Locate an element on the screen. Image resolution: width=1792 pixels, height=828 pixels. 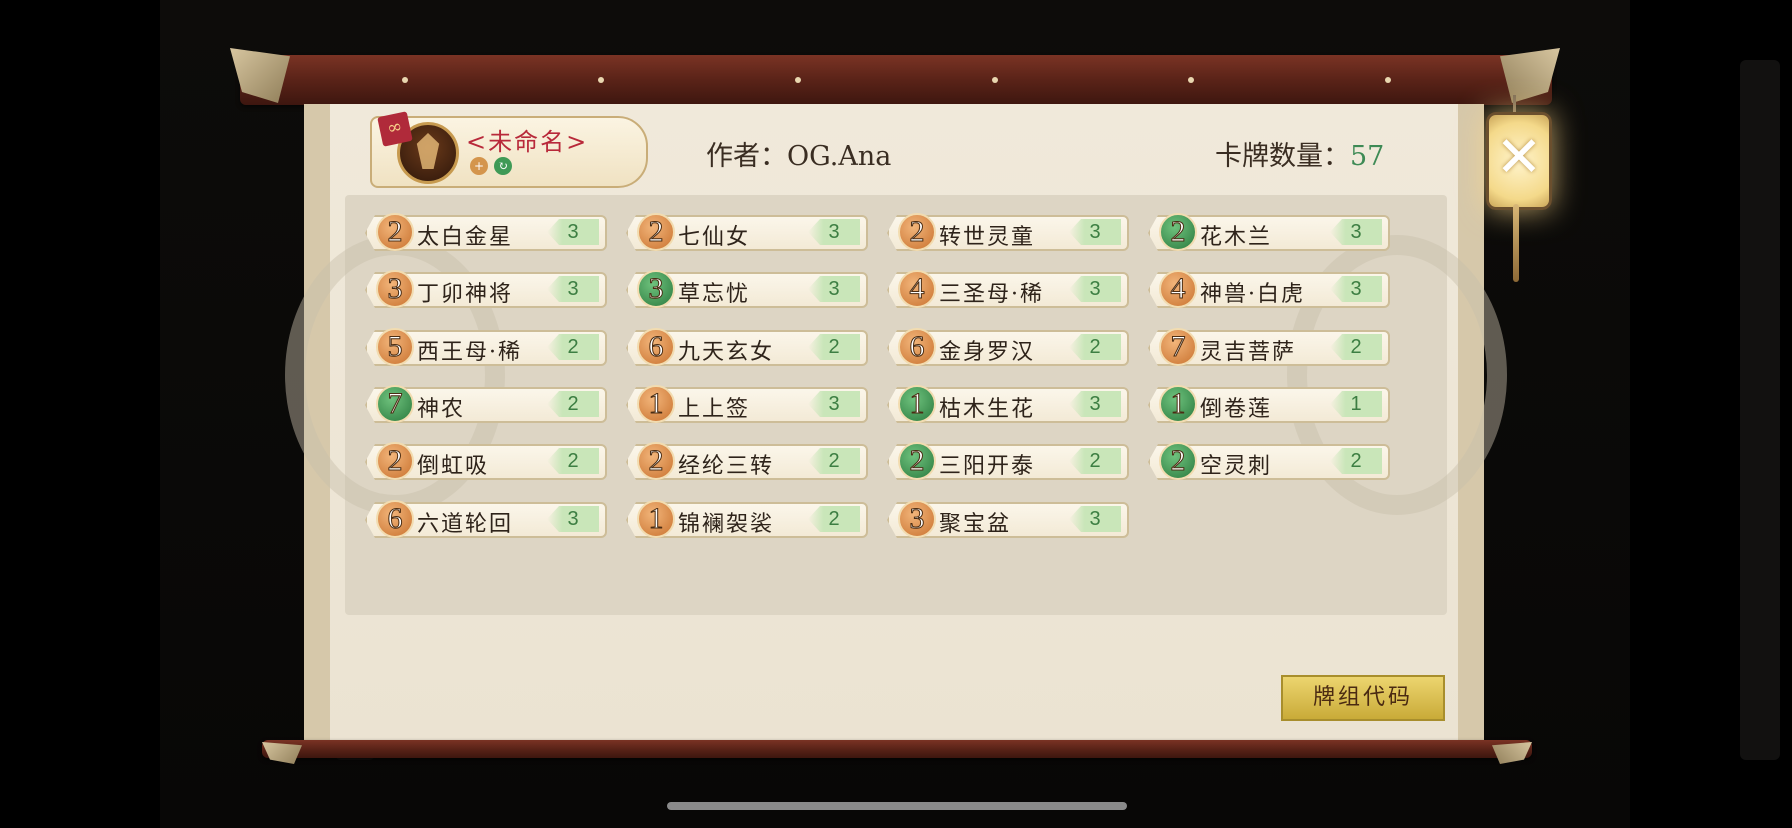
close-button: ✕ is located at coordinates (1519, 161).